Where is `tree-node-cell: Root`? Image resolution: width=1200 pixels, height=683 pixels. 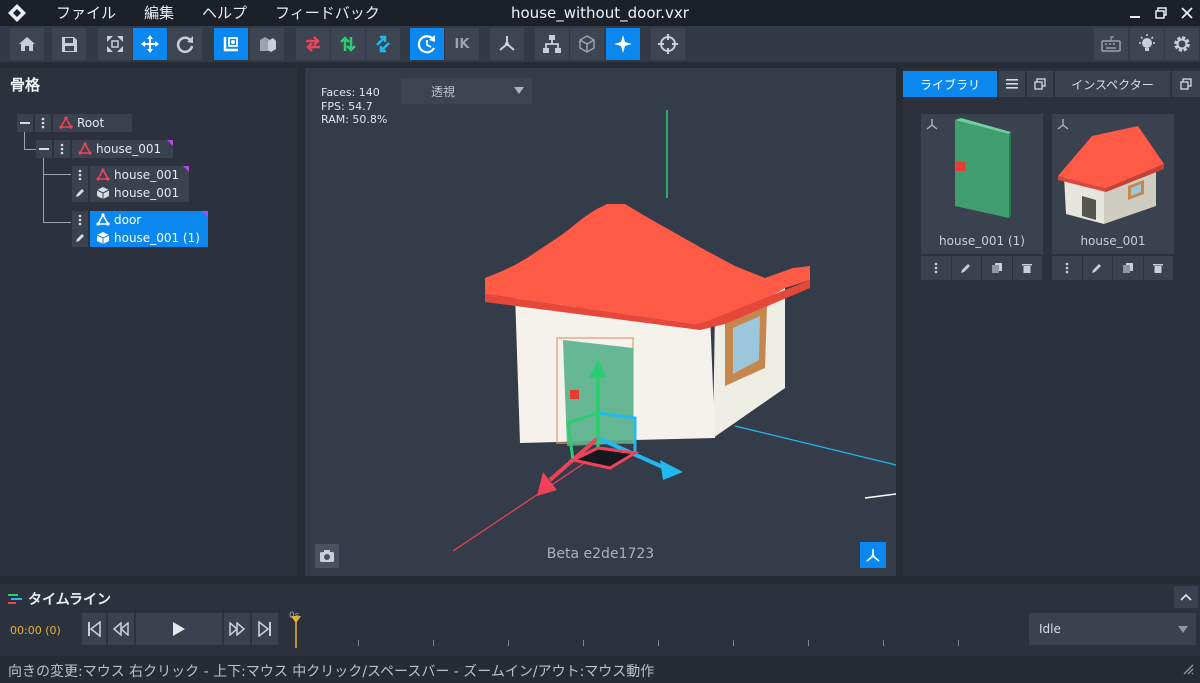
tree-node-cell: Root is located at coordinates (93, 123).